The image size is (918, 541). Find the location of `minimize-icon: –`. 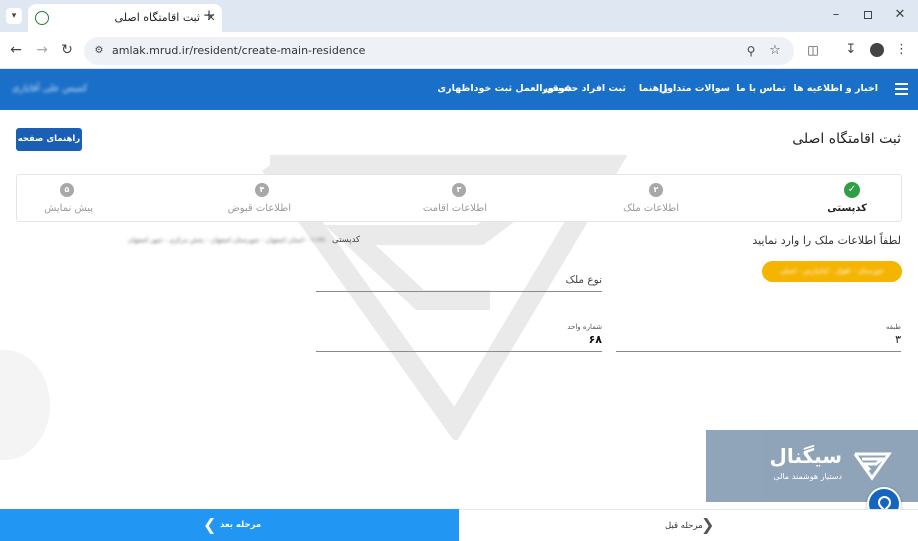

minimize-icon: – is located at coordinates (836, 15).